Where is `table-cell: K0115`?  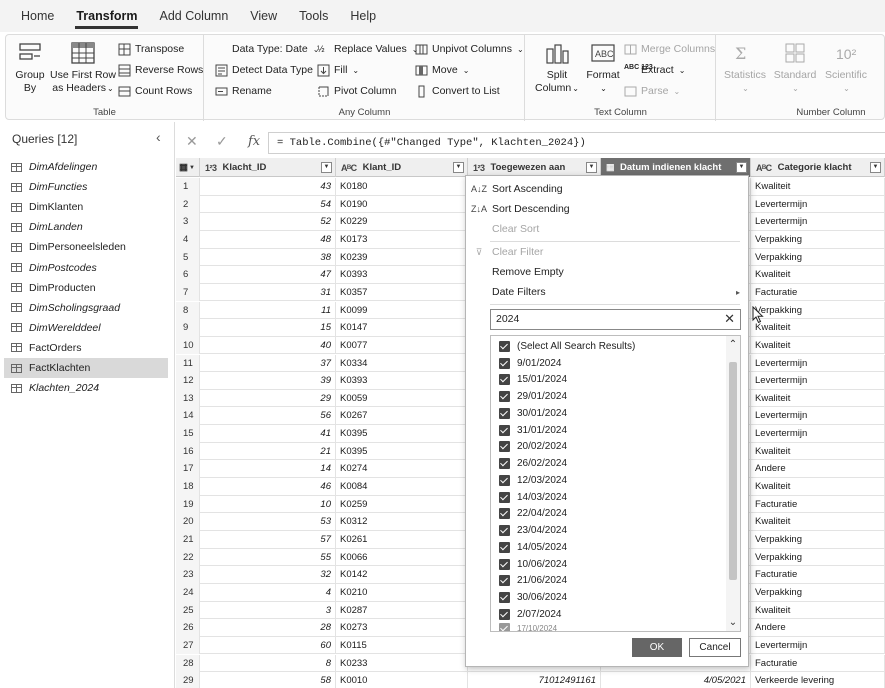 table-cell: K0115 is located at coordinates (402, 645).